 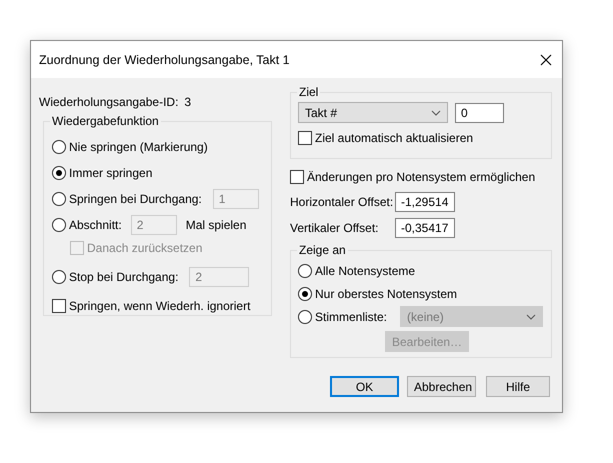 What do you see at coordinates (364, 386) in the screenshot?
I see `dialog-button: OK` at bounding box center [364, 386].